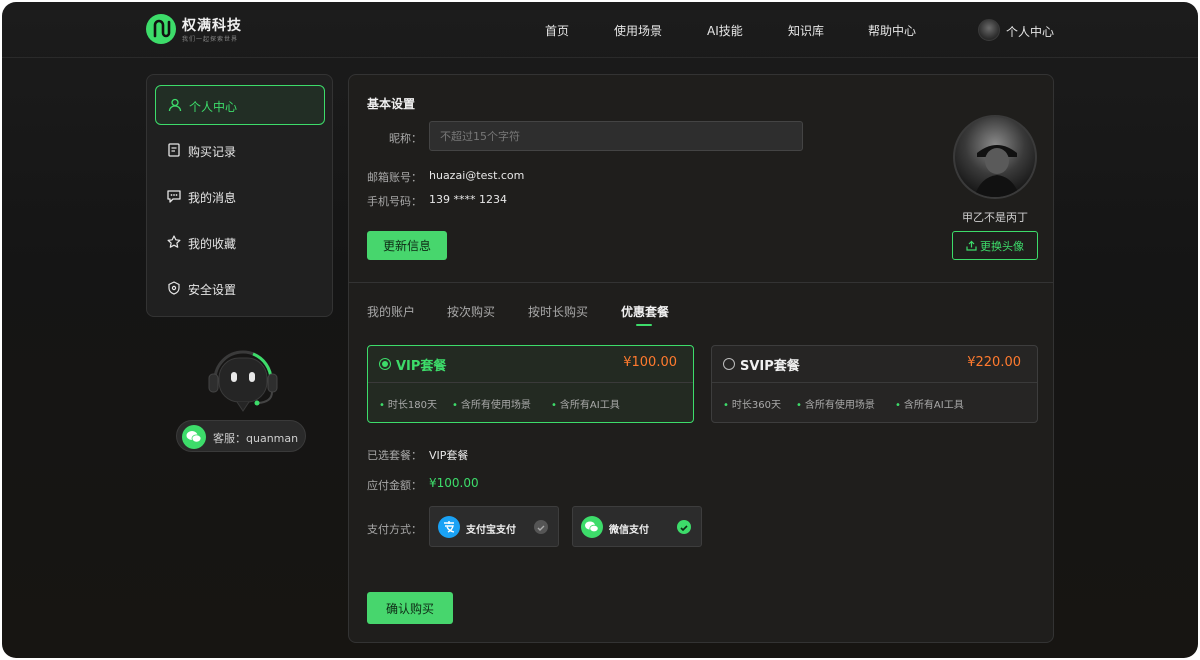 This screenshot has height=660, width=1200. I want to click on shield-icon, so click(174, 288).